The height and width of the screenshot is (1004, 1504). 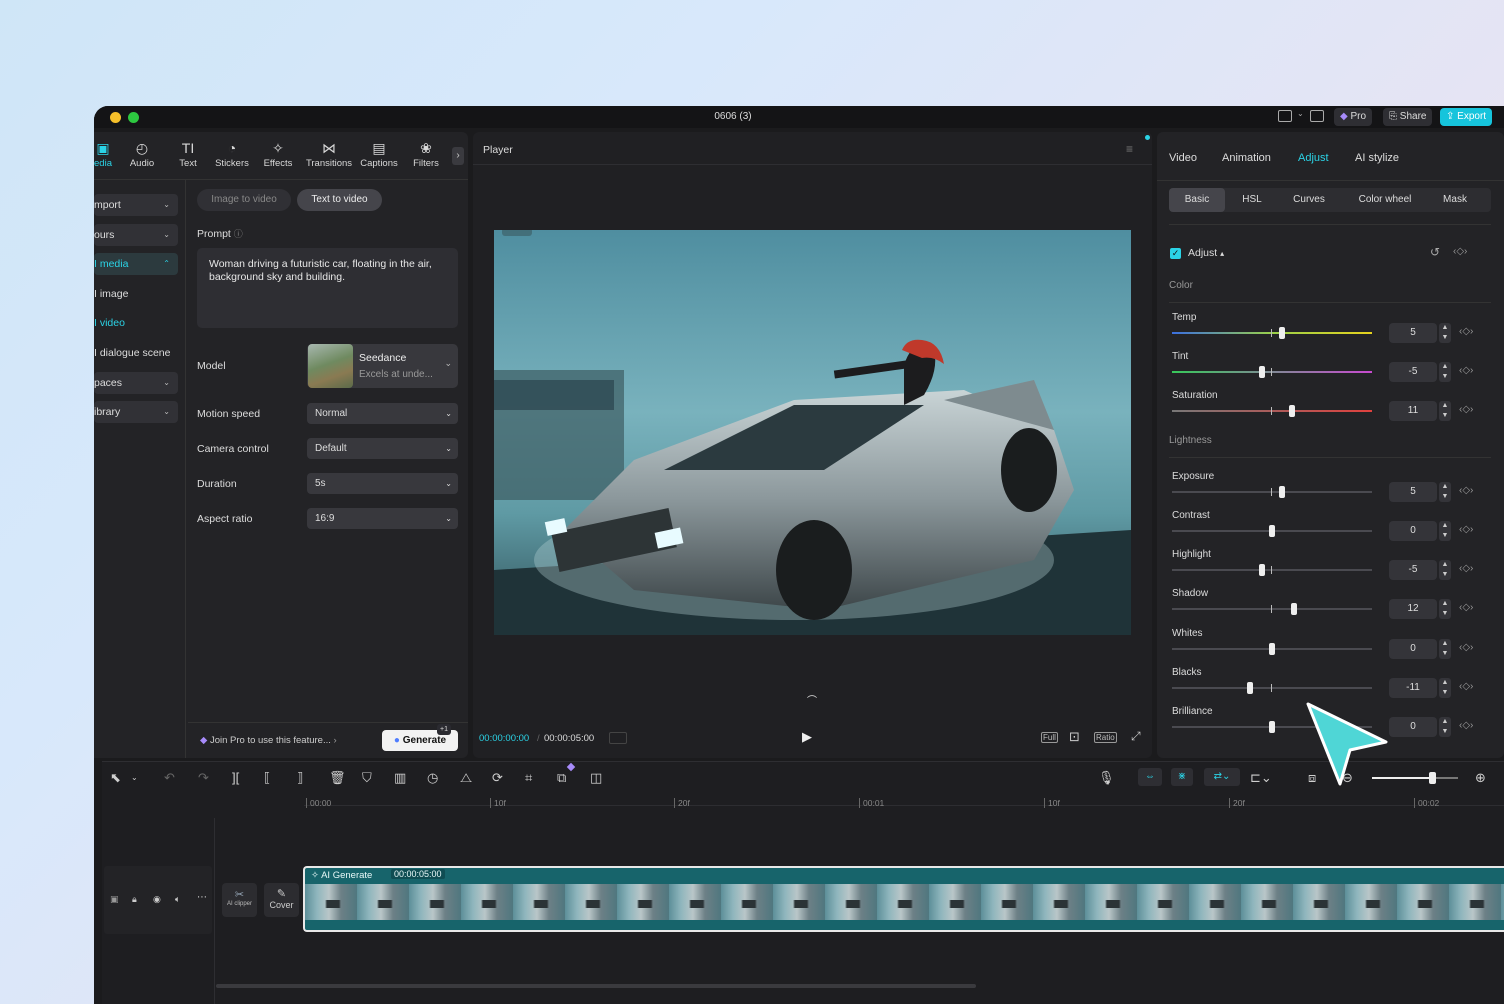 I want to click on slider-blacks, so click(x=1272, y=688).